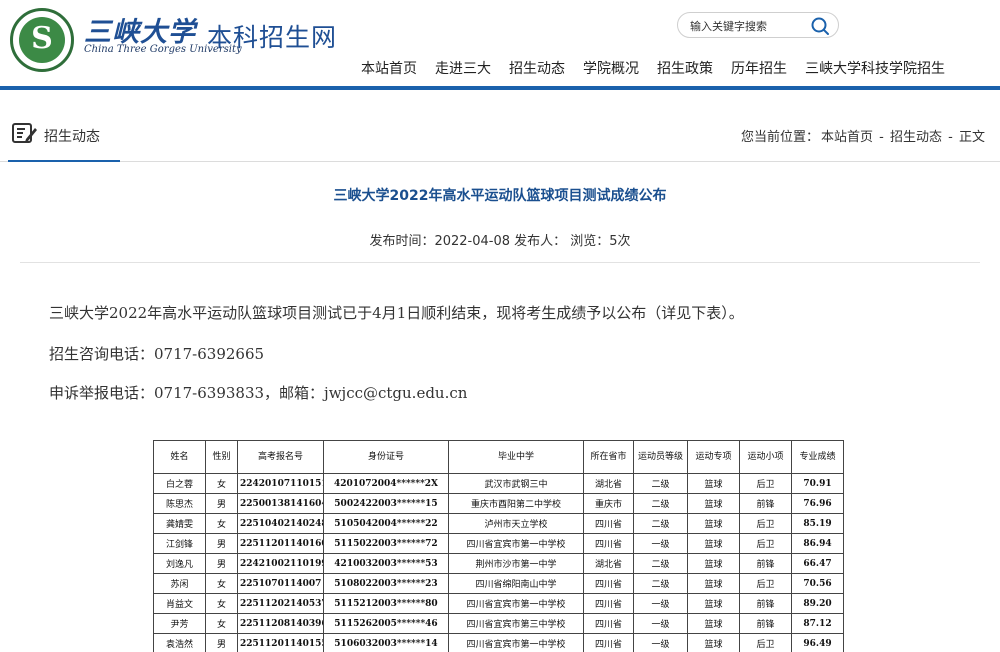  I want to click on meta-divider, so click(500, 262).